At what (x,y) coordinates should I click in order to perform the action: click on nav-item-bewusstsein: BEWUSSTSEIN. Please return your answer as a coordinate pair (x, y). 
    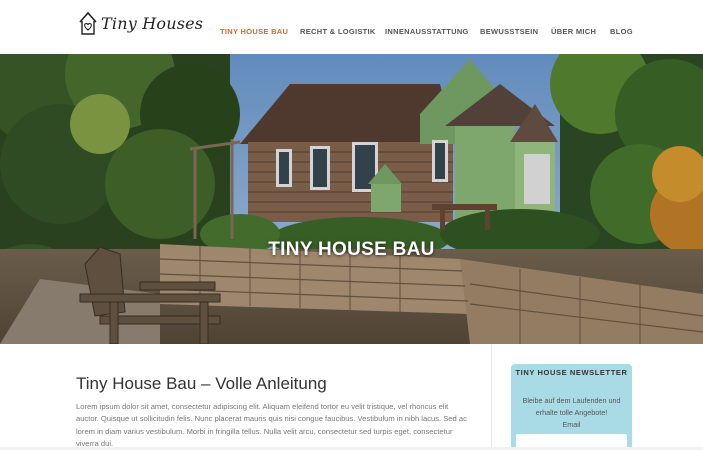
    Looking at the image, I should click on (509, 31).